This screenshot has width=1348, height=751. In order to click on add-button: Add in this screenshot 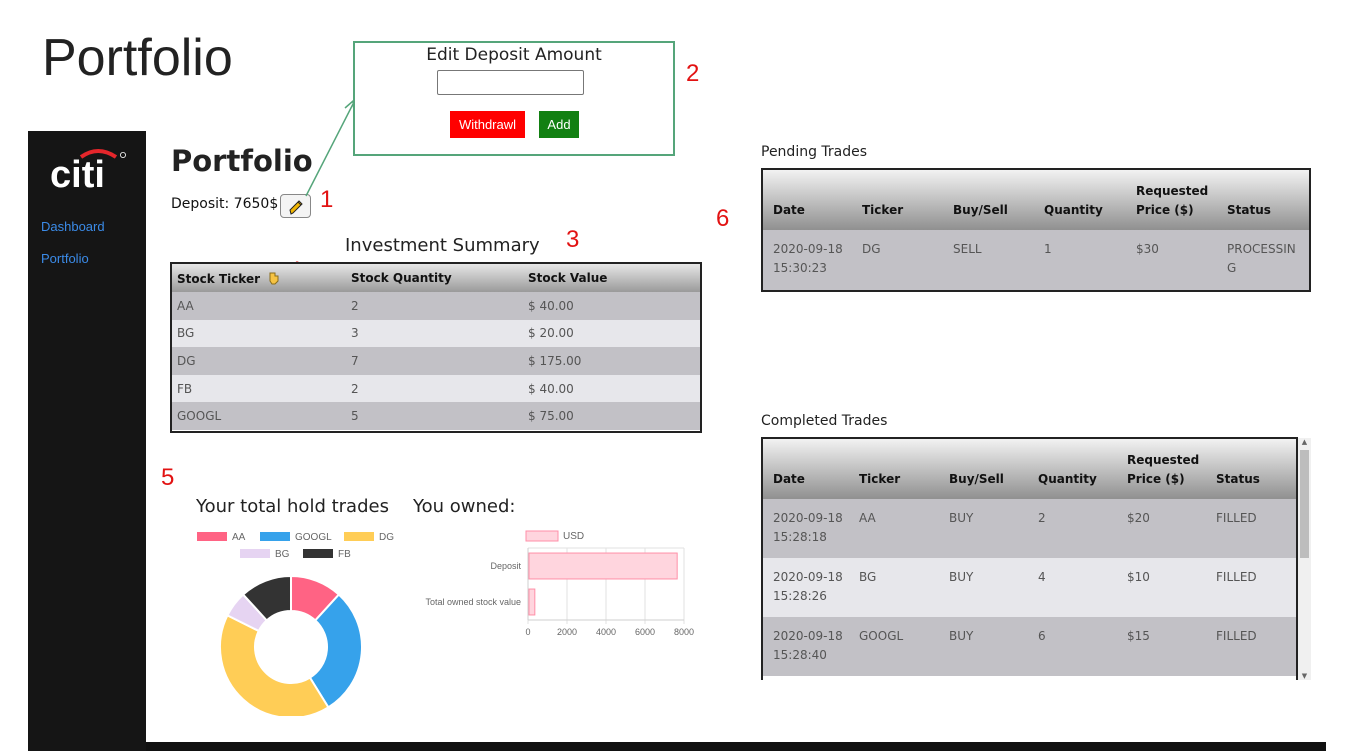, I will do `click(559, 124)`.